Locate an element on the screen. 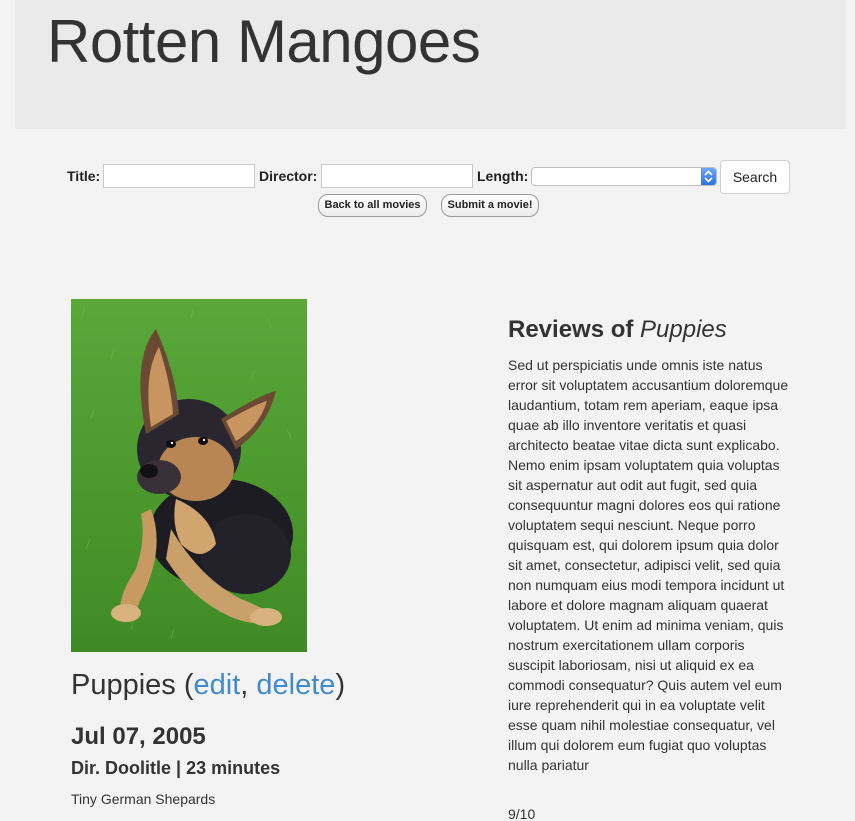  movie-description: Tiny German Shepards is located at coordinates (143, 799).